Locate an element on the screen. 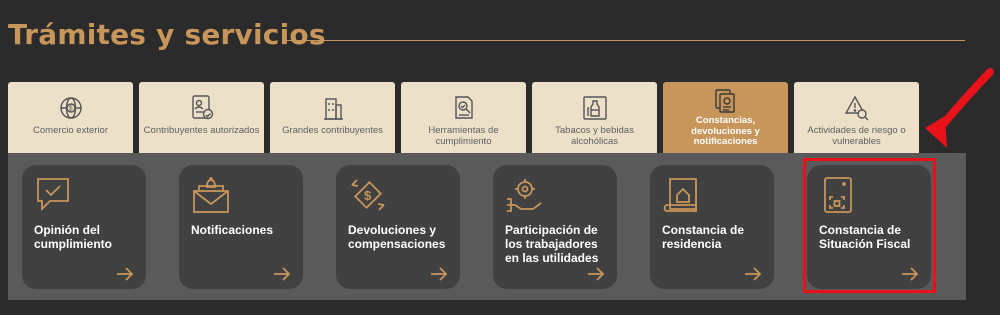  id-card-thumbs-icon is located at coordinates (202, 107).